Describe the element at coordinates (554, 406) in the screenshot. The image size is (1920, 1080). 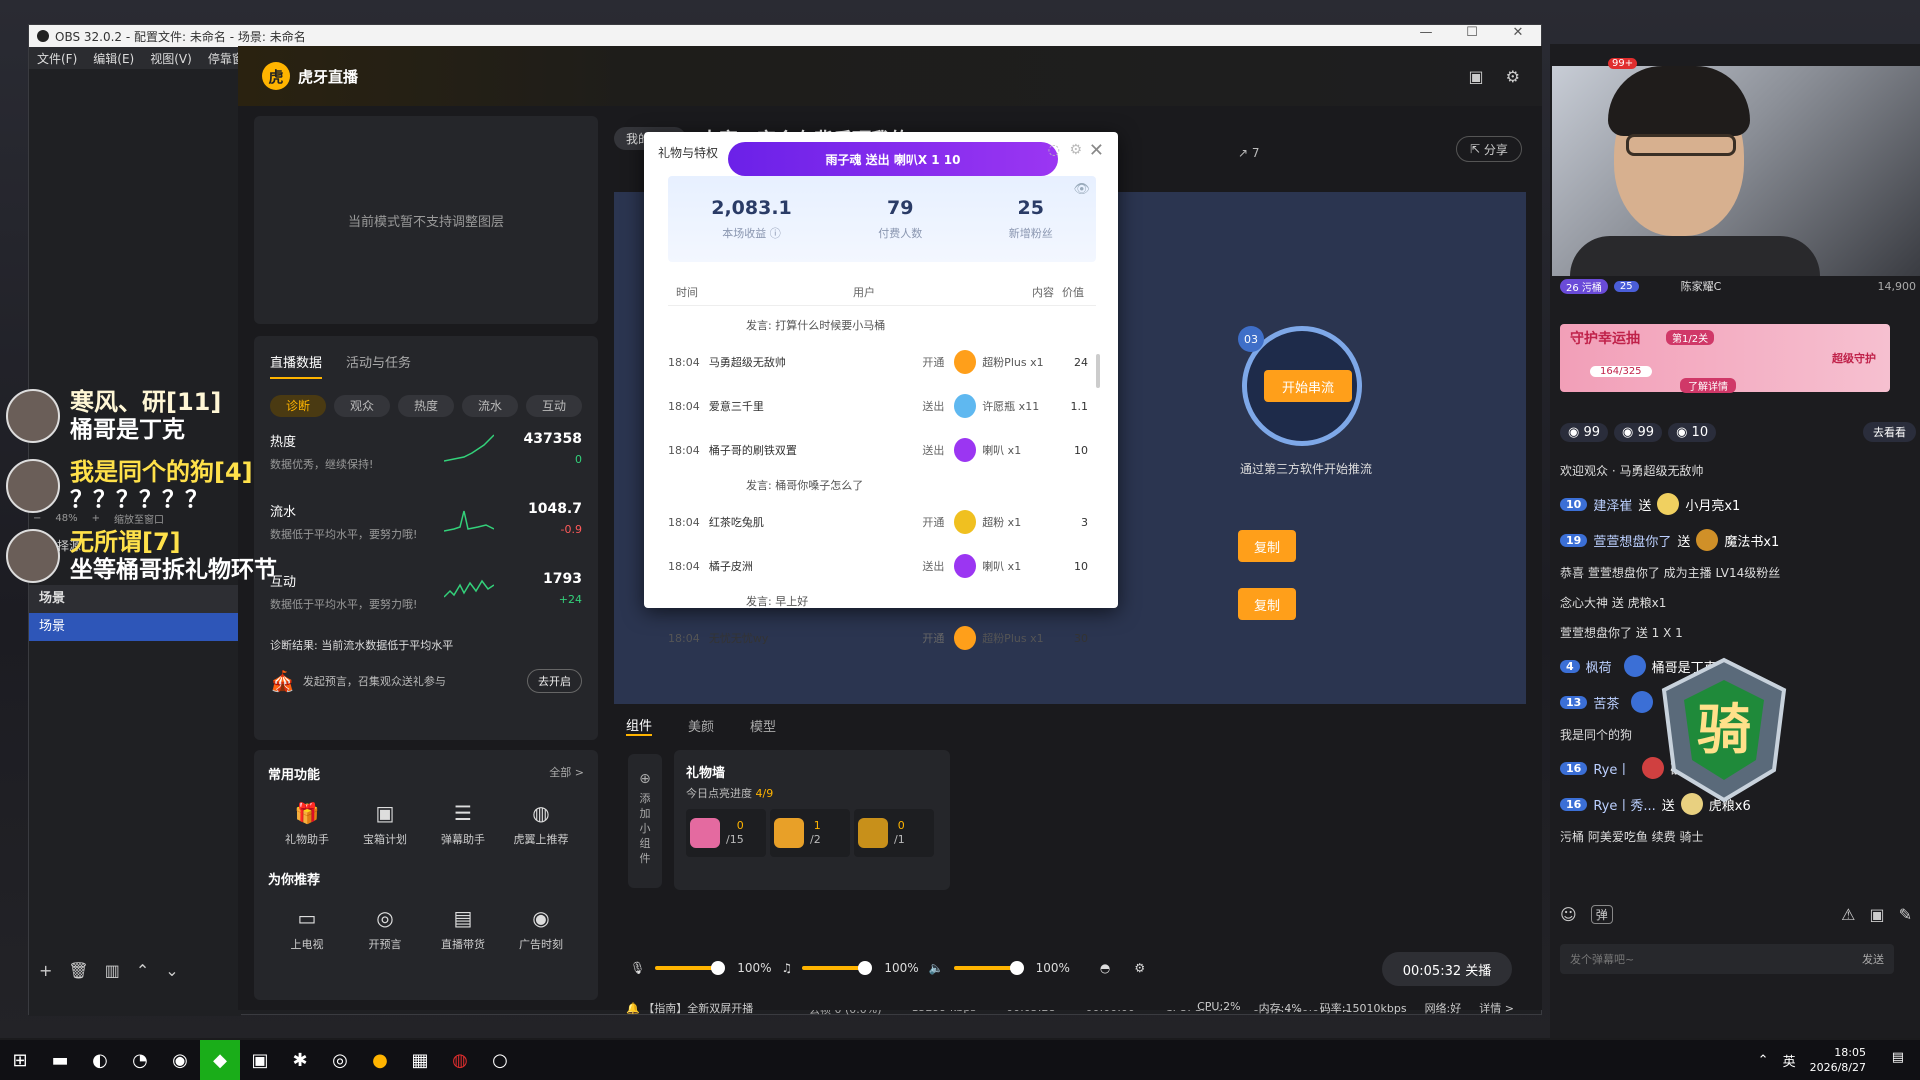
I see `pill-interaction: 互动` at that location.